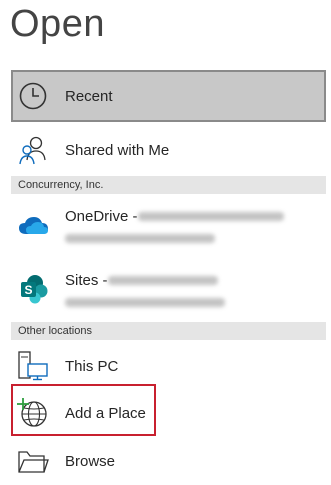 Image resolution: width=331 pixels, height=485 pixels. What do you see at coordinates (86, 280) in the screenshot?
I see `sites-label: Sites -` at bounding box center [86, 280].